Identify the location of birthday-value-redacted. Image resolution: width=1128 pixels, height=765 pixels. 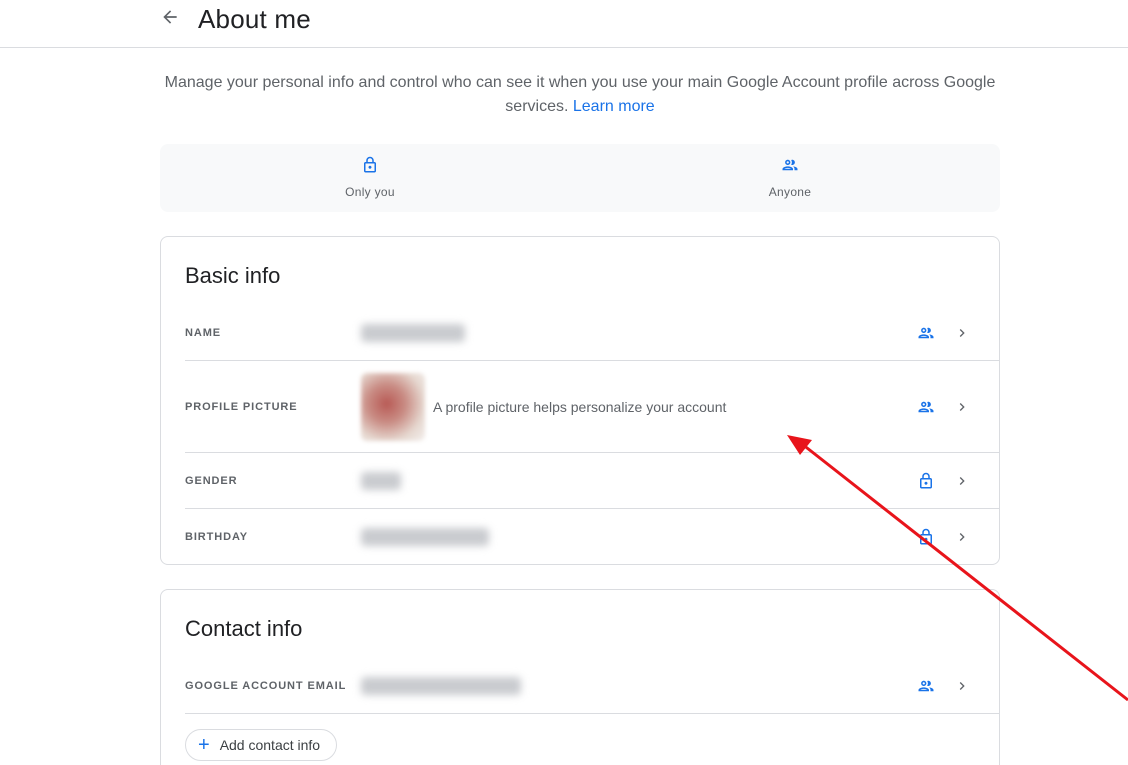
(425, 537).